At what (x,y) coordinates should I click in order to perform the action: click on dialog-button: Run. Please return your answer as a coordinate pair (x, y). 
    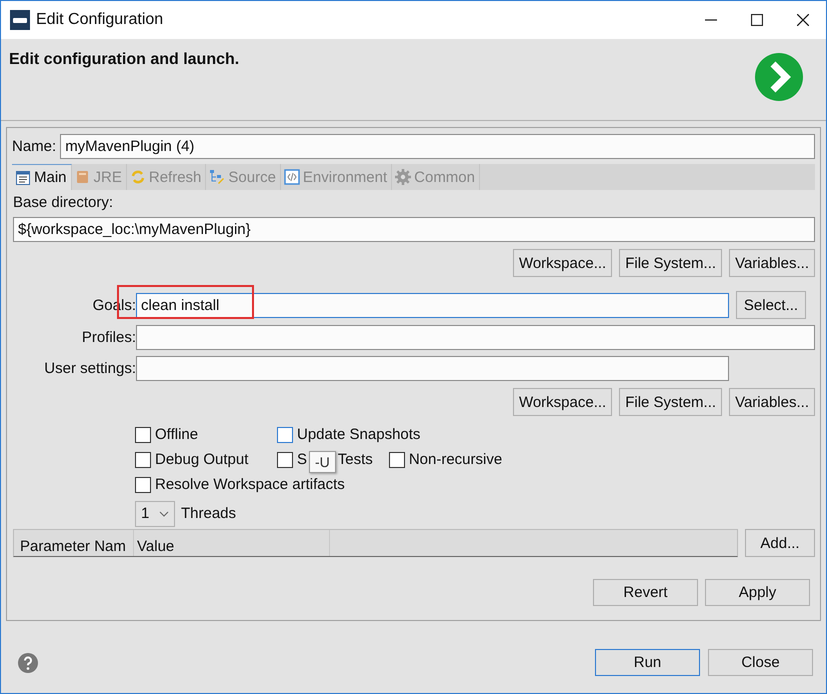
    Looking at the image, I should click on (647, 662).